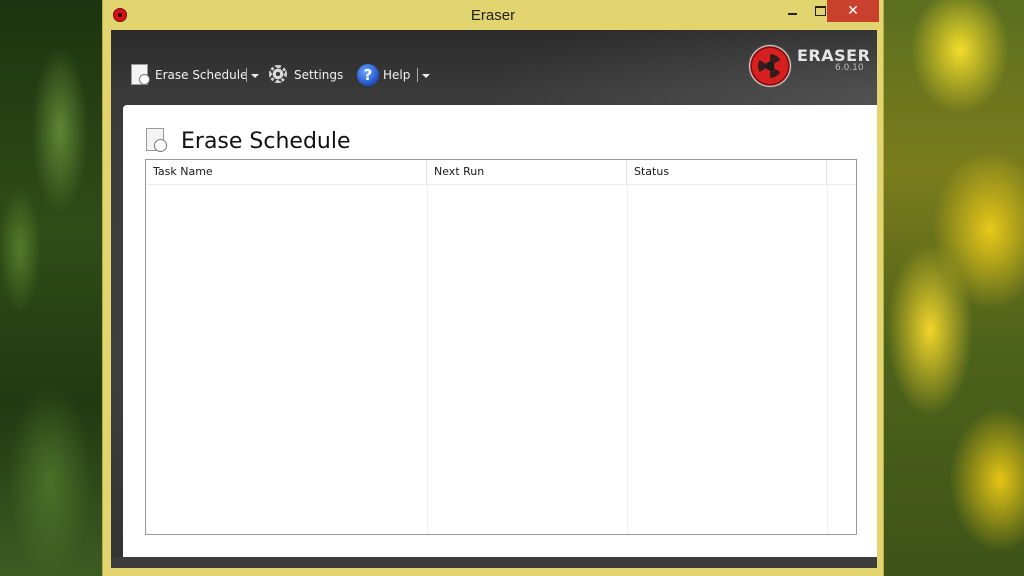 The width and height of the screenshot is (1024, 576). Describe the element at coordinates (792, 14) in the screenshot. I see `minimize-icon` at that location.